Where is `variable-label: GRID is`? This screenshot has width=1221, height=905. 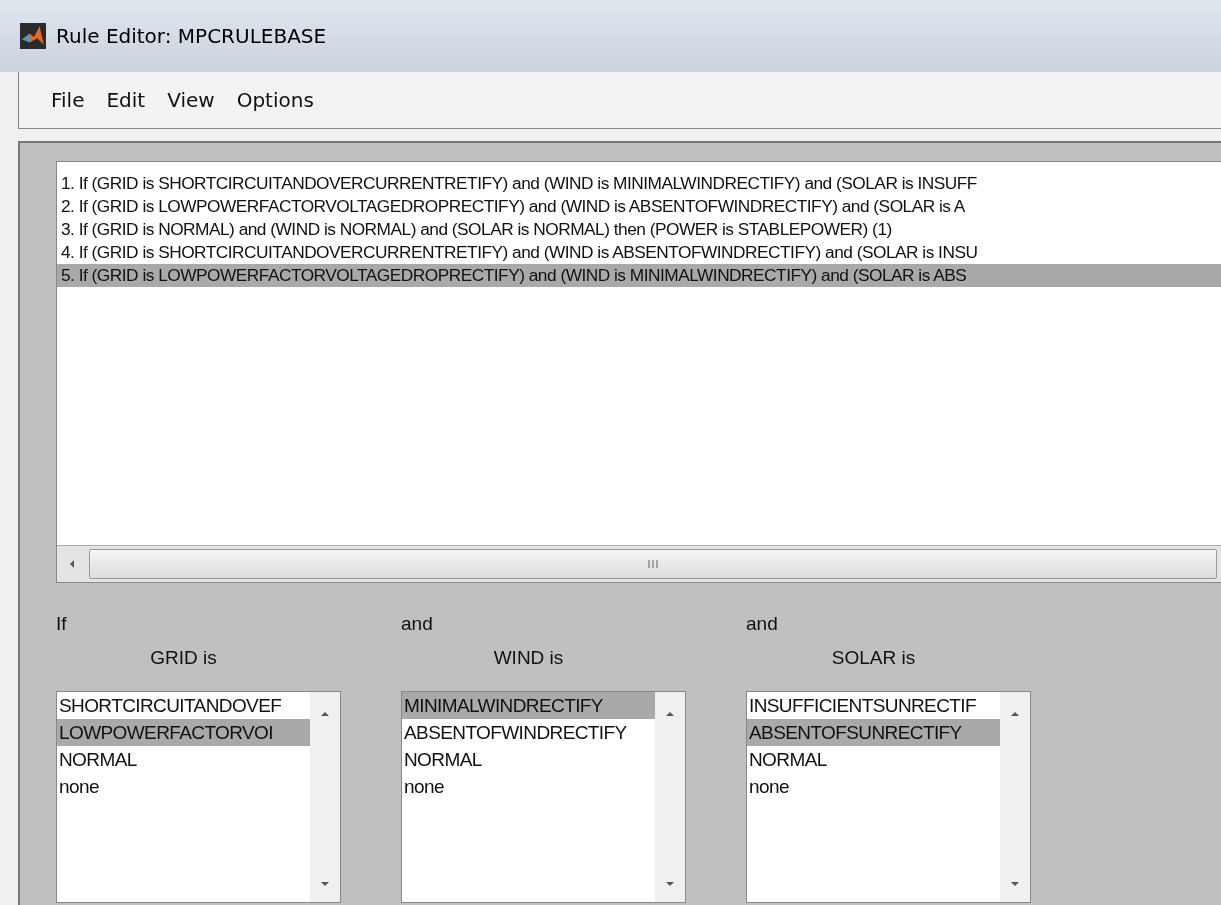 variable-label: GRID is is located at coordinates (183, 658).